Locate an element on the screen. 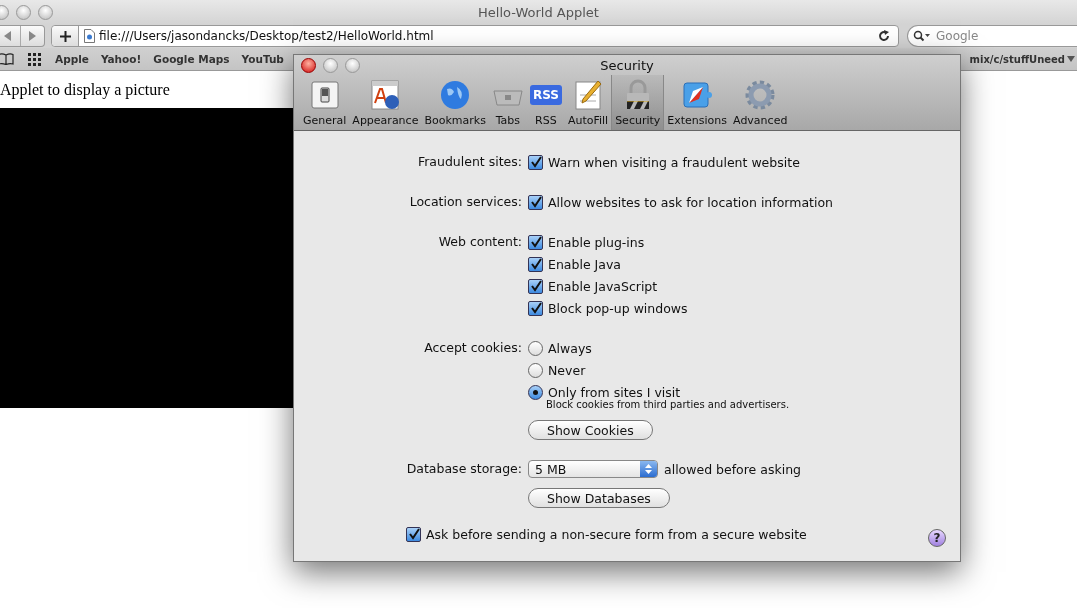 The image size is (1077, 608). hint-text: Block cookies from third parties and advertisers. is located at coordinates (668, 405).